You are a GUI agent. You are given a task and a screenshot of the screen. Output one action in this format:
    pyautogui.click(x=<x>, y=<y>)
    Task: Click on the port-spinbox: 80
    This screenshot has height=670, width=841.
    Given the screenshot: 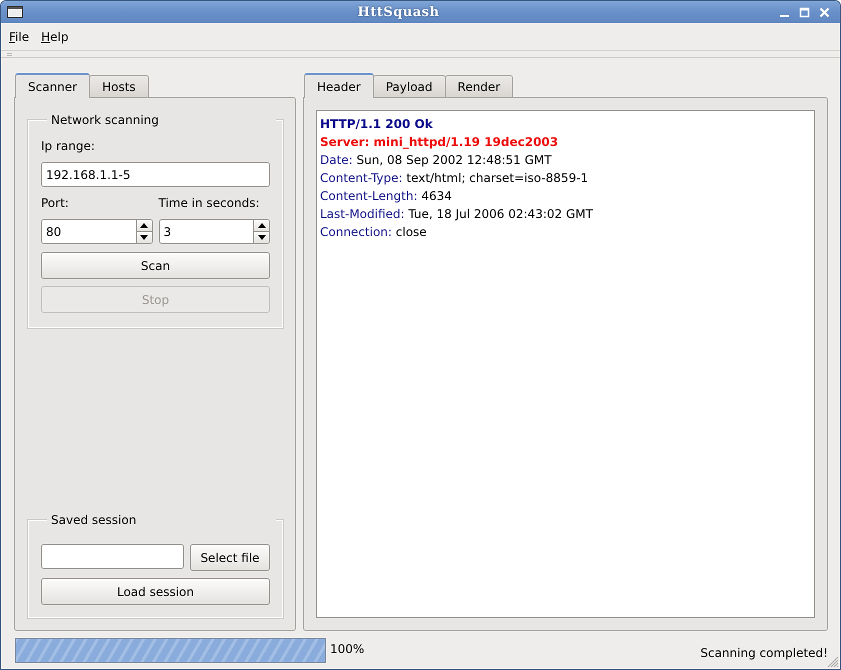 What is the action you would take?
    pyautogui.click(x=96, y=231)
    